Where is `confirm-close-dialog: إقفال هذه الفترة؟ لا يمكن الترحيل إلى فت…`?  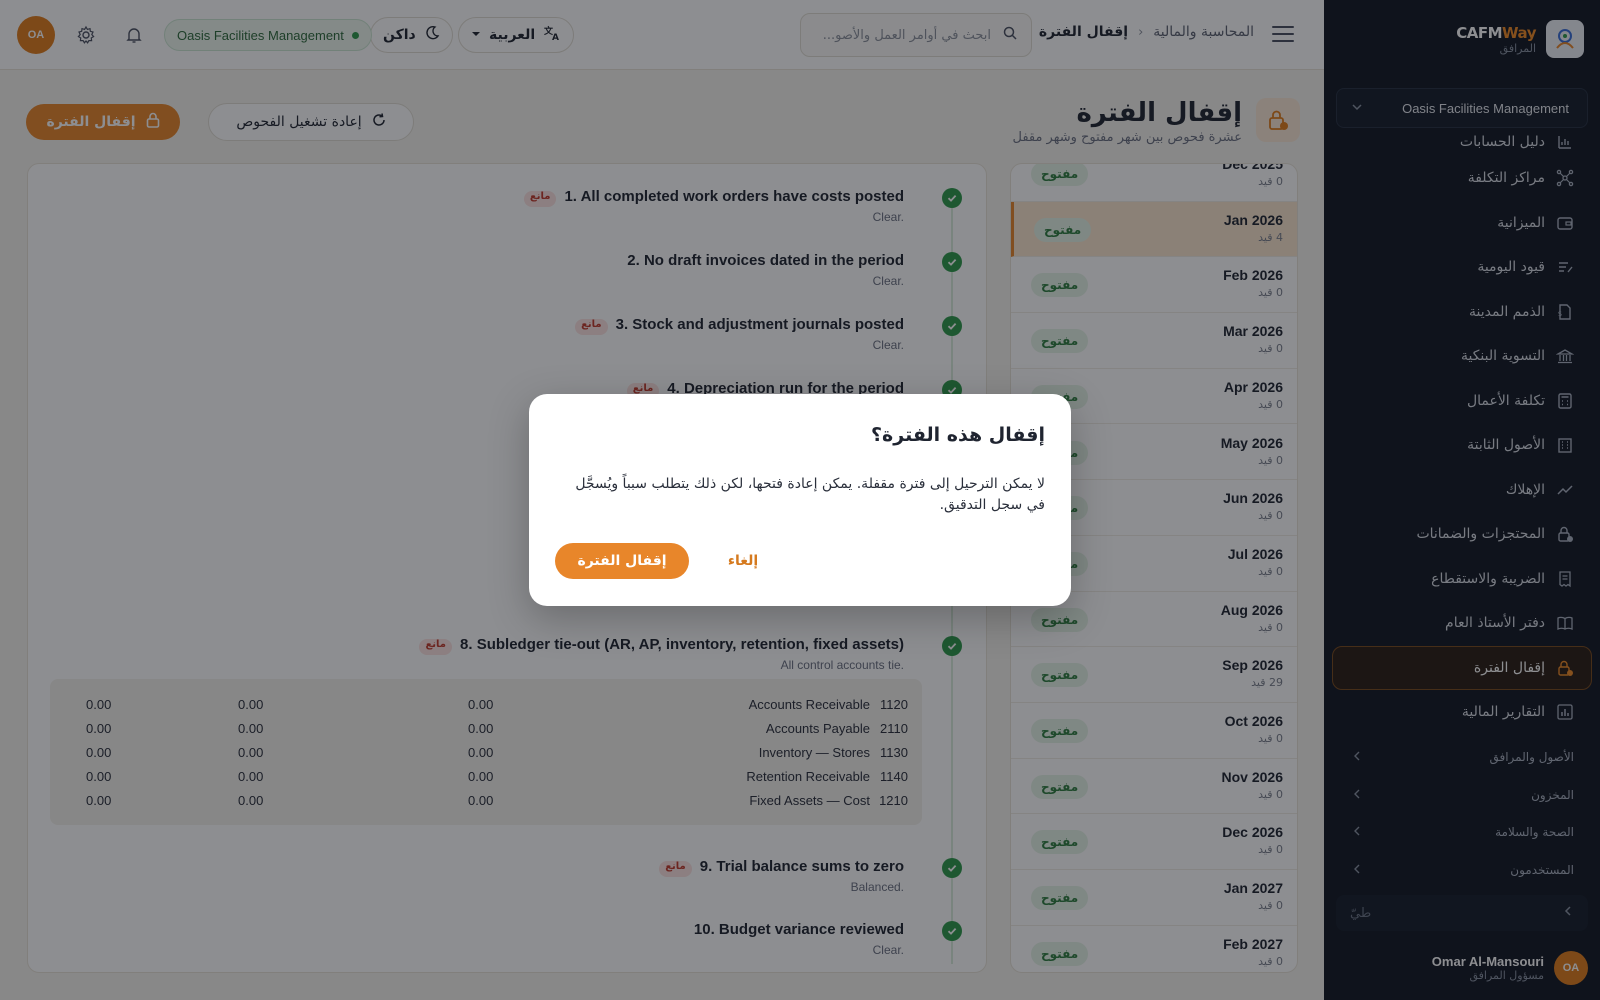
confirm-close-dialog: إقفال هذه الفترة؟ لا يمكن الترحيل إلى فت… is located at coordinates (800, 500).